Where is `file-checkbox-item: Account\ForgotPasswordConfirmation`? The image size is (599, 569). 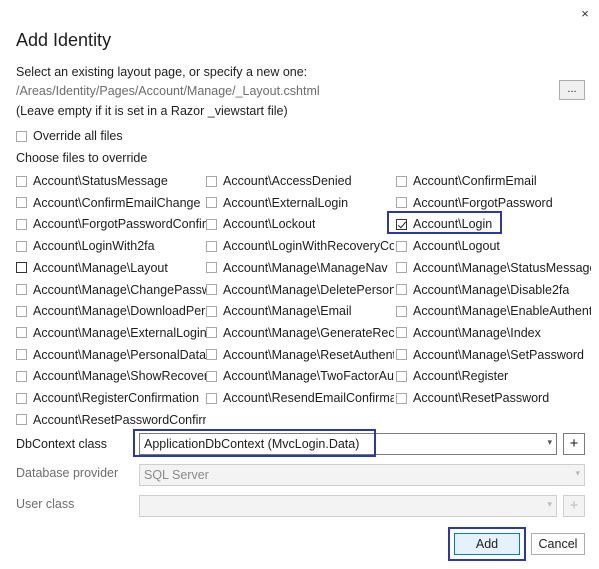
file-checkbox-item: Account\ForgotPasswordConfirmation is located at coordinates (111, 224).